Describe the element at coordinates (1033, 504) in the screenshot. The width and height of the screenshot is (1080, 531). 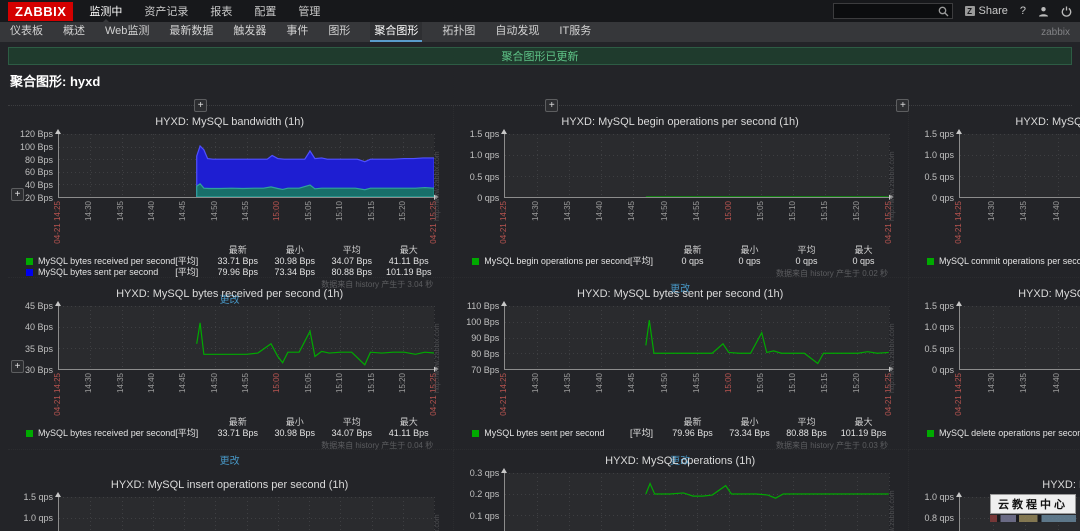
I see `watermark-text: 云教程中心` at that location.